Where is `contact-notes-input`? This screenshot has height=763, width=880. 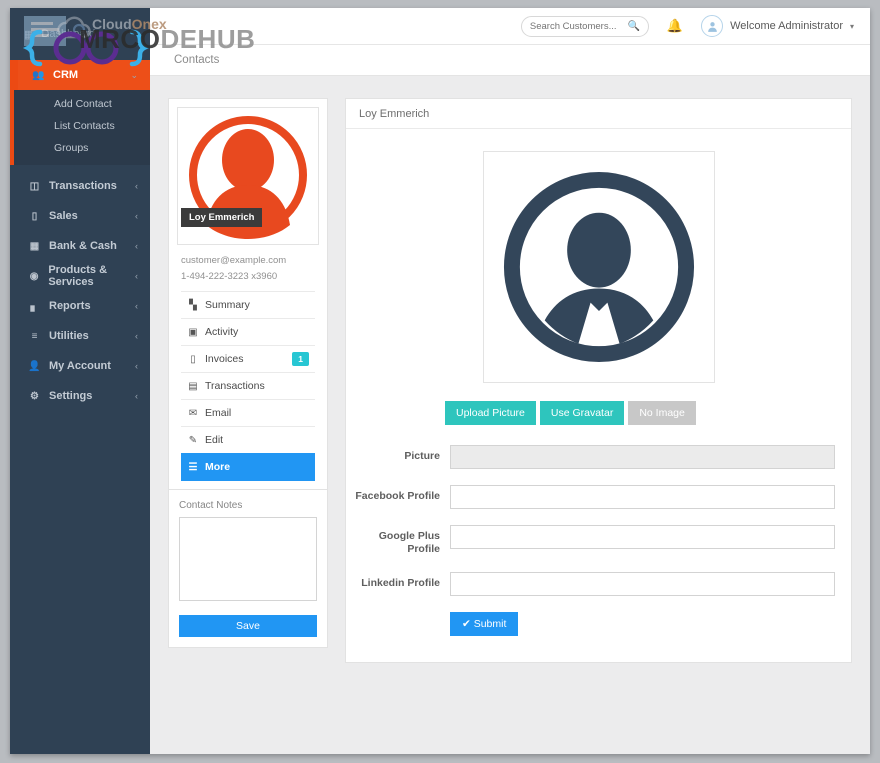 contact-notes-input is located at coordinates (248, 559).